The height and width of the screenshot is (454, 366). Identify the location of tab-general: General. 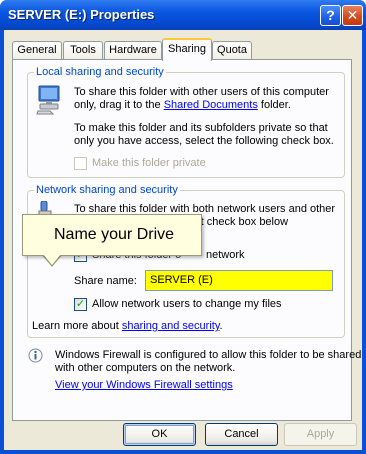
(37, 50).